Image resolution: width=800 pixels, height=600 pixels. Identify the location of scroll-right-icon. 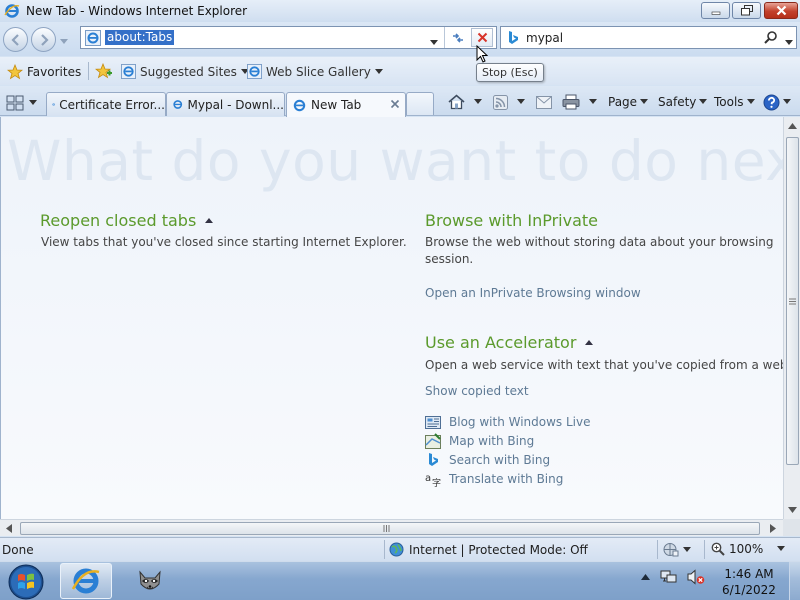
(773, 528).